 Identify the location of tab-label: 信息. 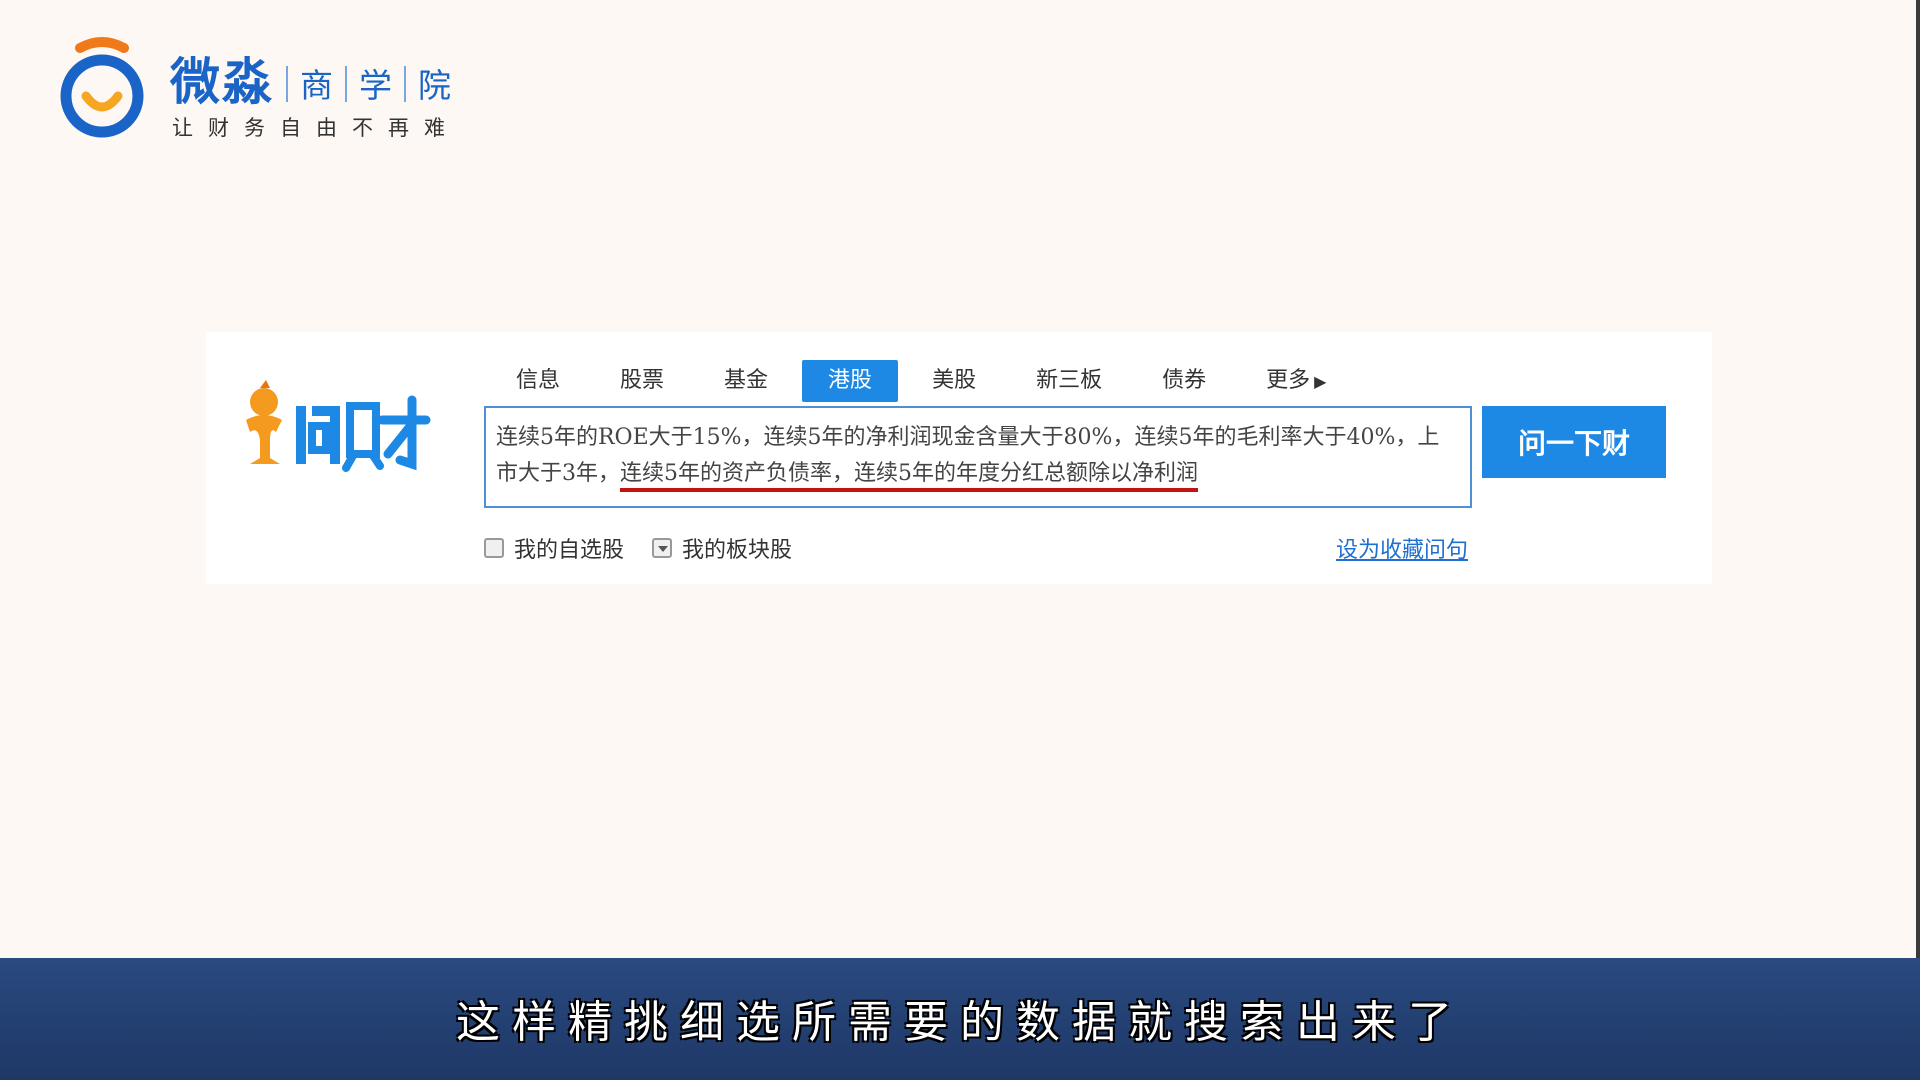
(538, 380).